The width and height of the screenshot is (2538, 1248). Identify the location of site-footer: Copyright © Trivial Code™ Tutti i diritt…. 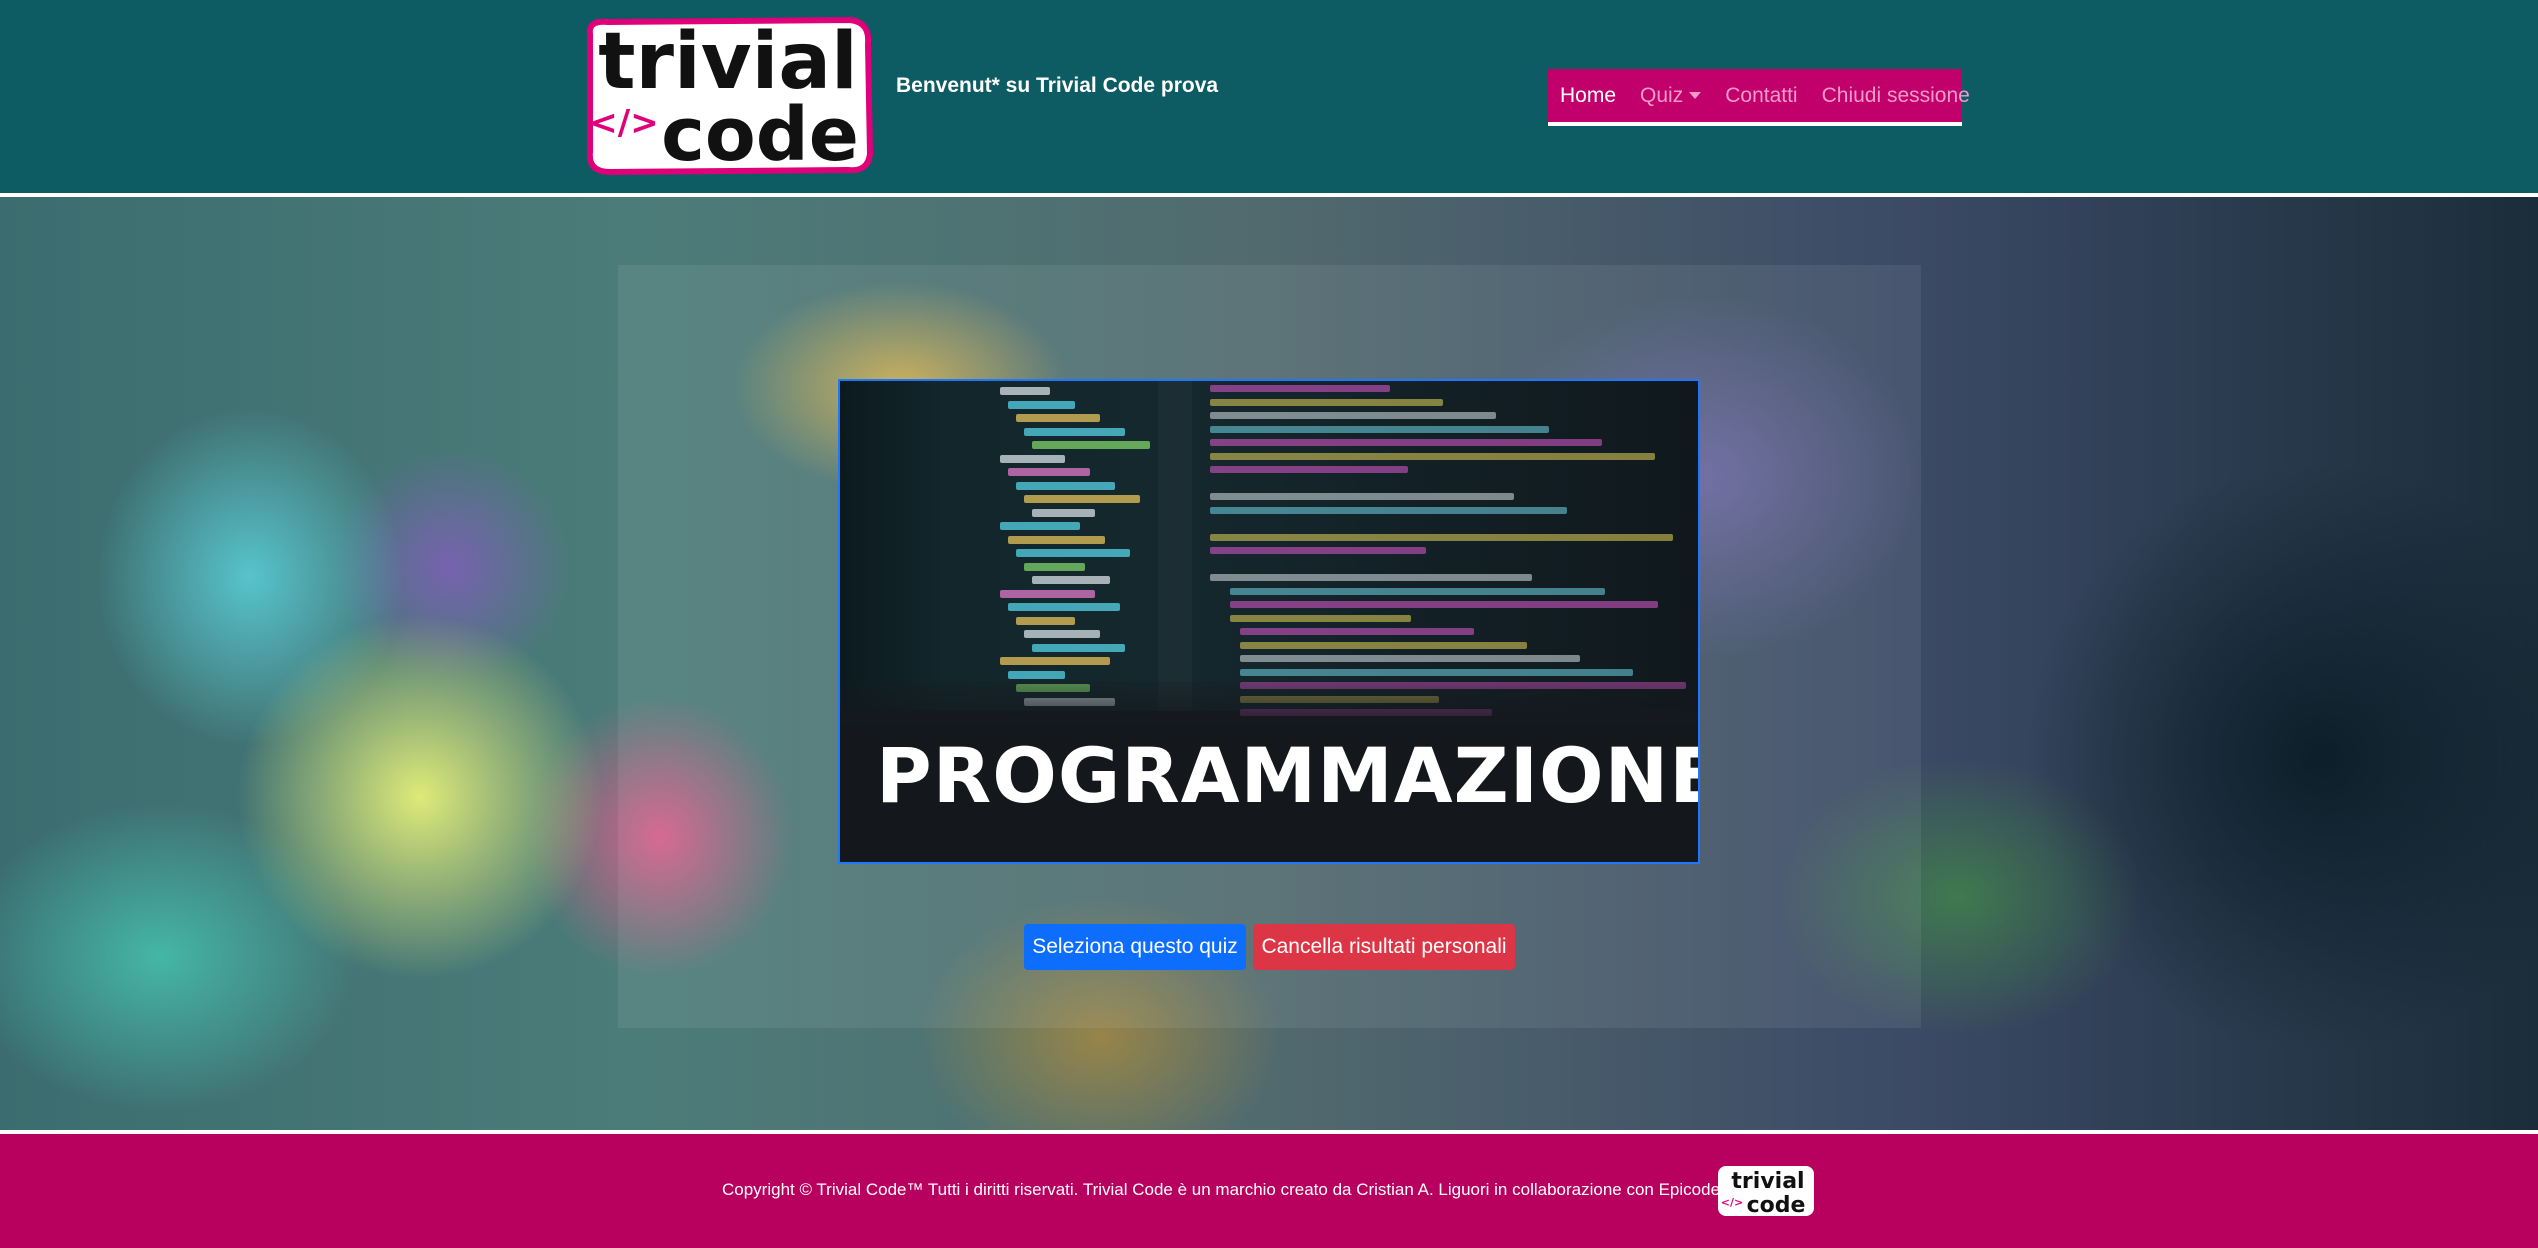
(1269, 1191).